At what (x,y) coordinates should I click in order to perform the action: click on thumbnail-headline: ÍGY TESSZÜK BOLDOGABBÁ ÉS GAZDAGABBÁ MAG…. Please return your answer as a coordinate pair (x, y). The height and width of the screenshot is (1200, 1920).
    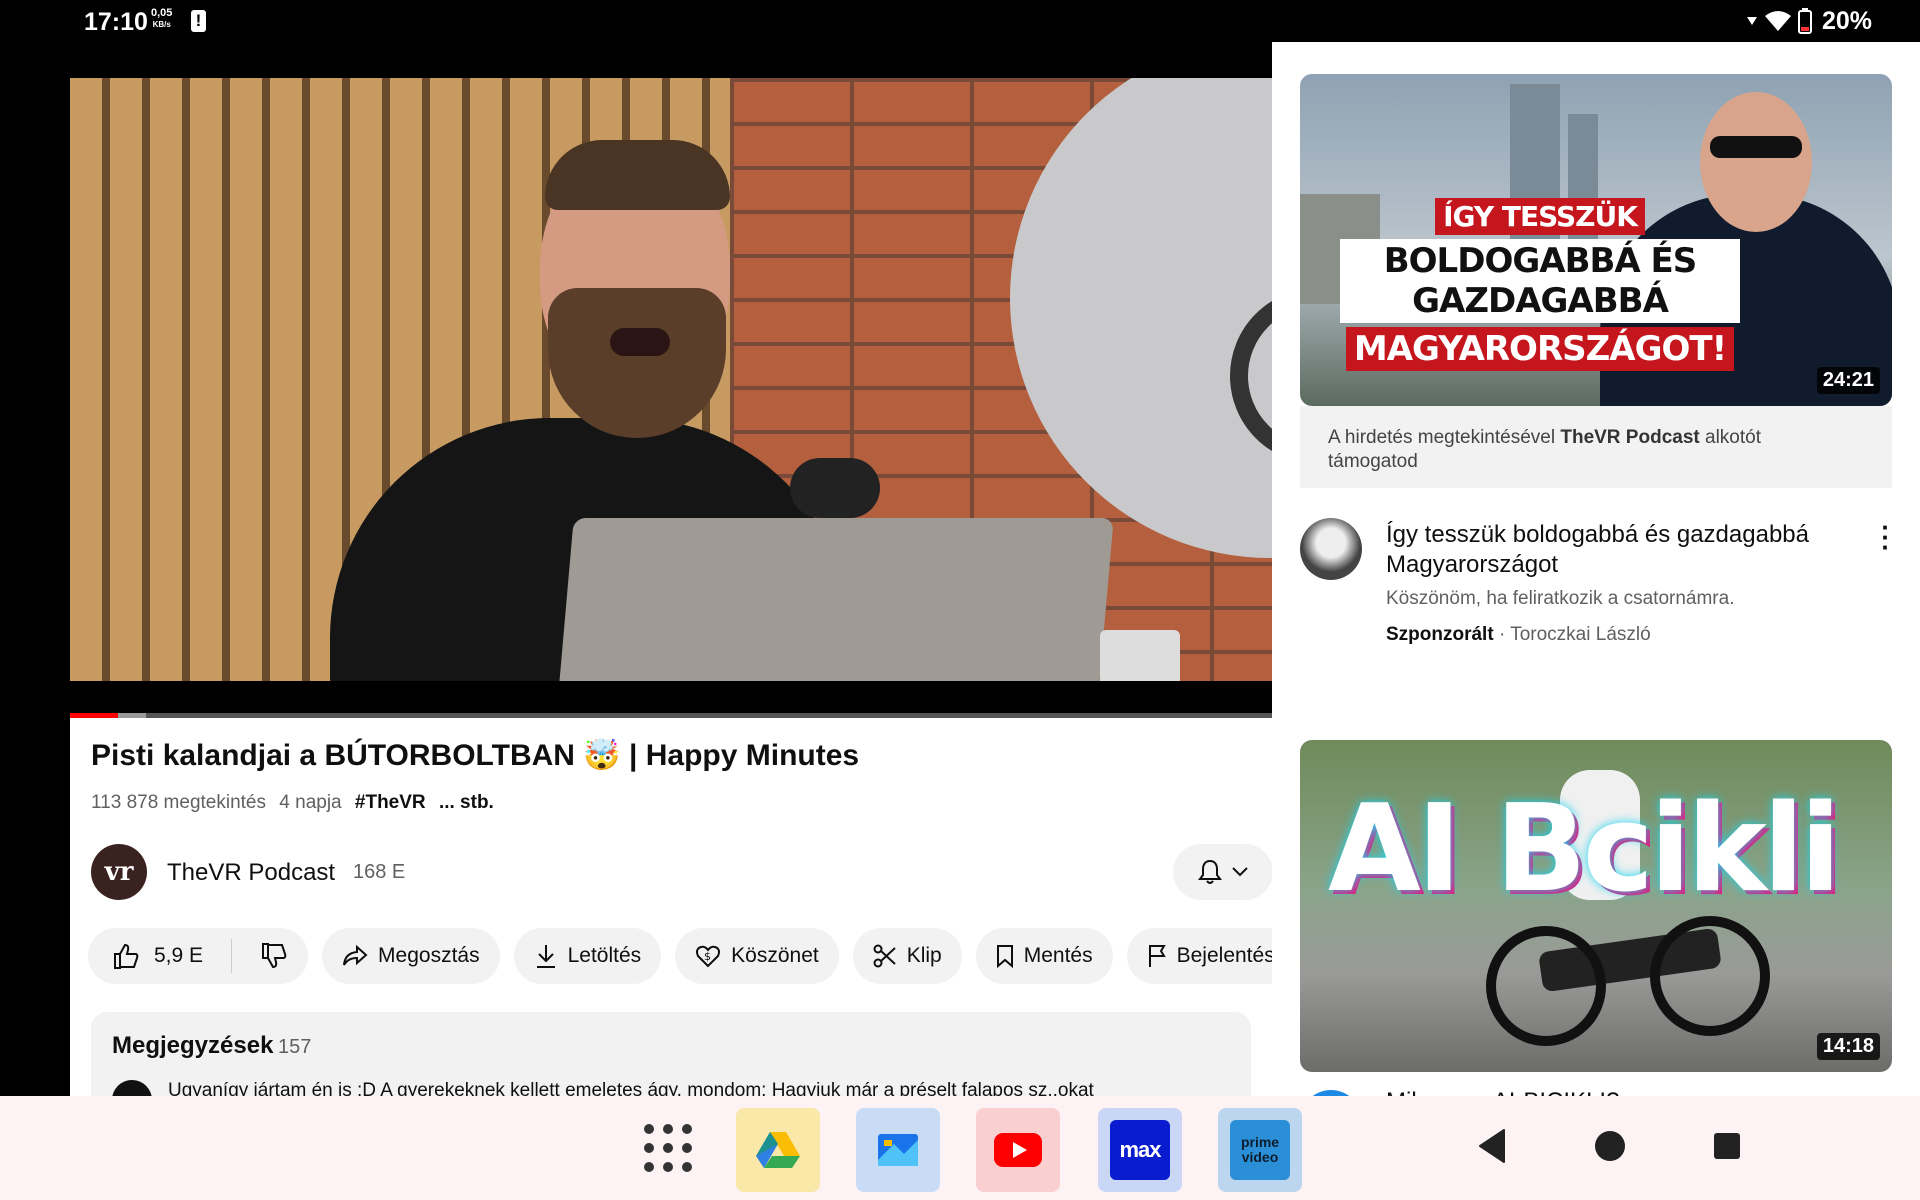
    Looking at the image, I should click on (1540, 284).